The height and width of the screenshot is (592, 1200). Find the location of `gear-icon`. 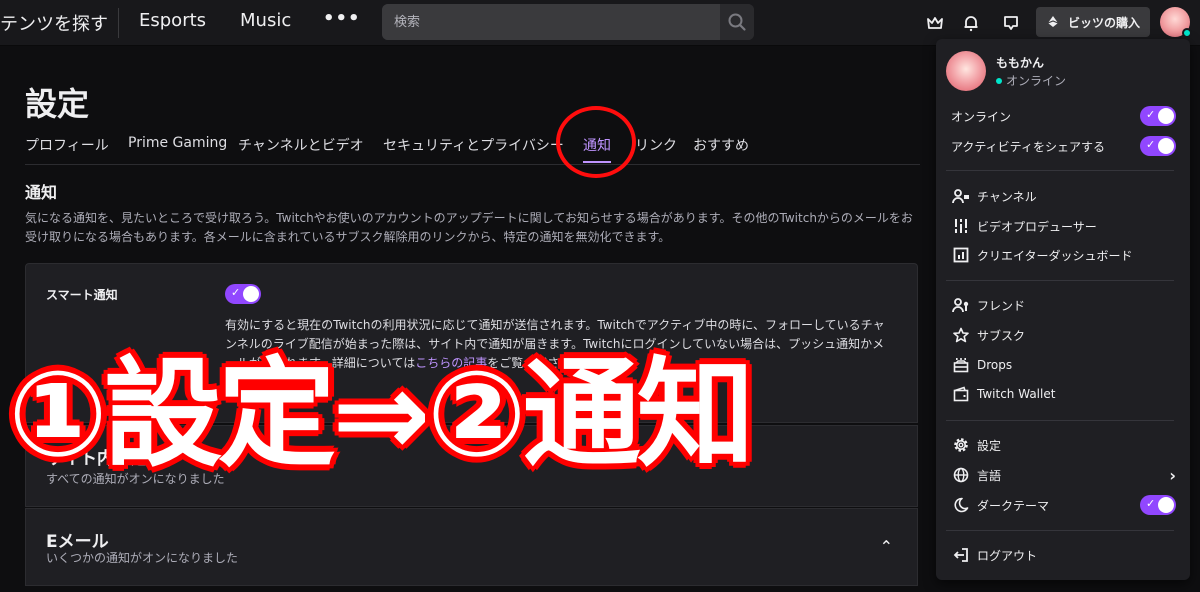

gear-icon is located at coordinates (961, 445).